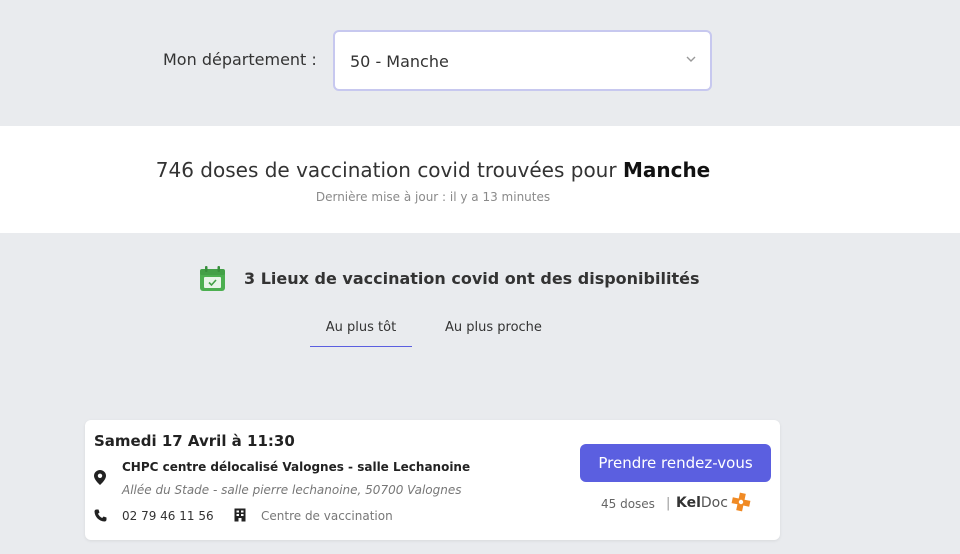 The width and height of the screenshot is (960, 554). What do you see at coordinates (361, 333) in the screenshot?
I see `tab-earliest: Au plus tôt` at bounding box center [361, 333].